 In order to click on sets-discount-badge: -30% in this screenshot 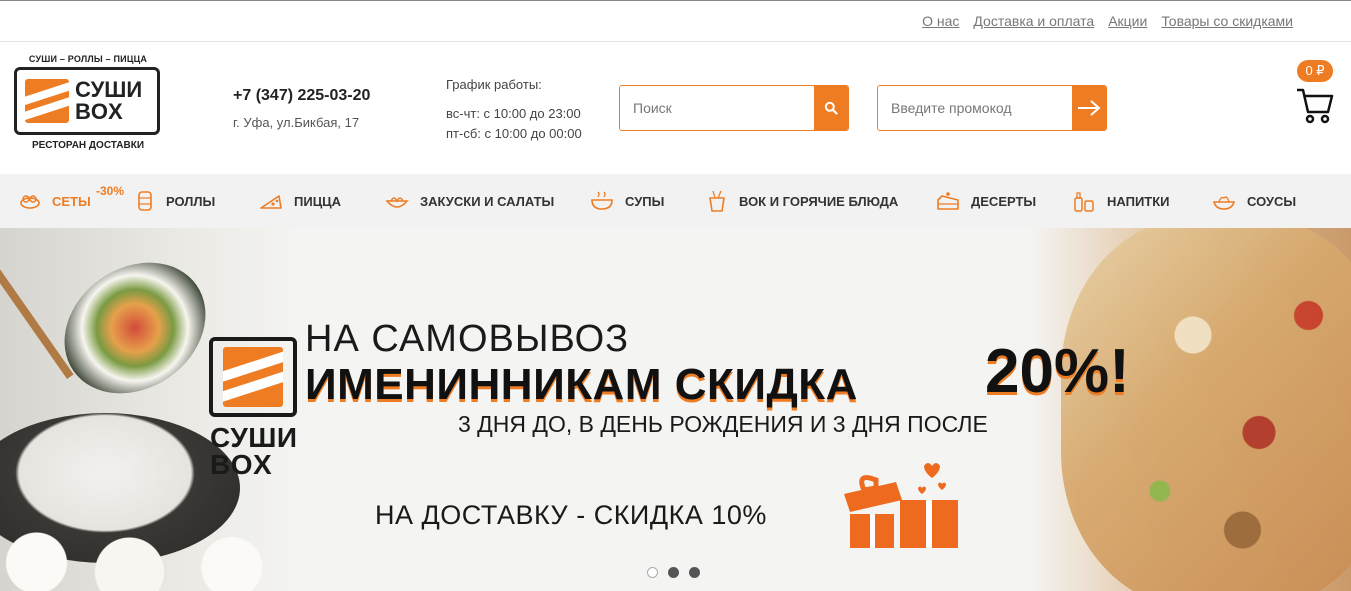, I will do `click(110, 191)`.